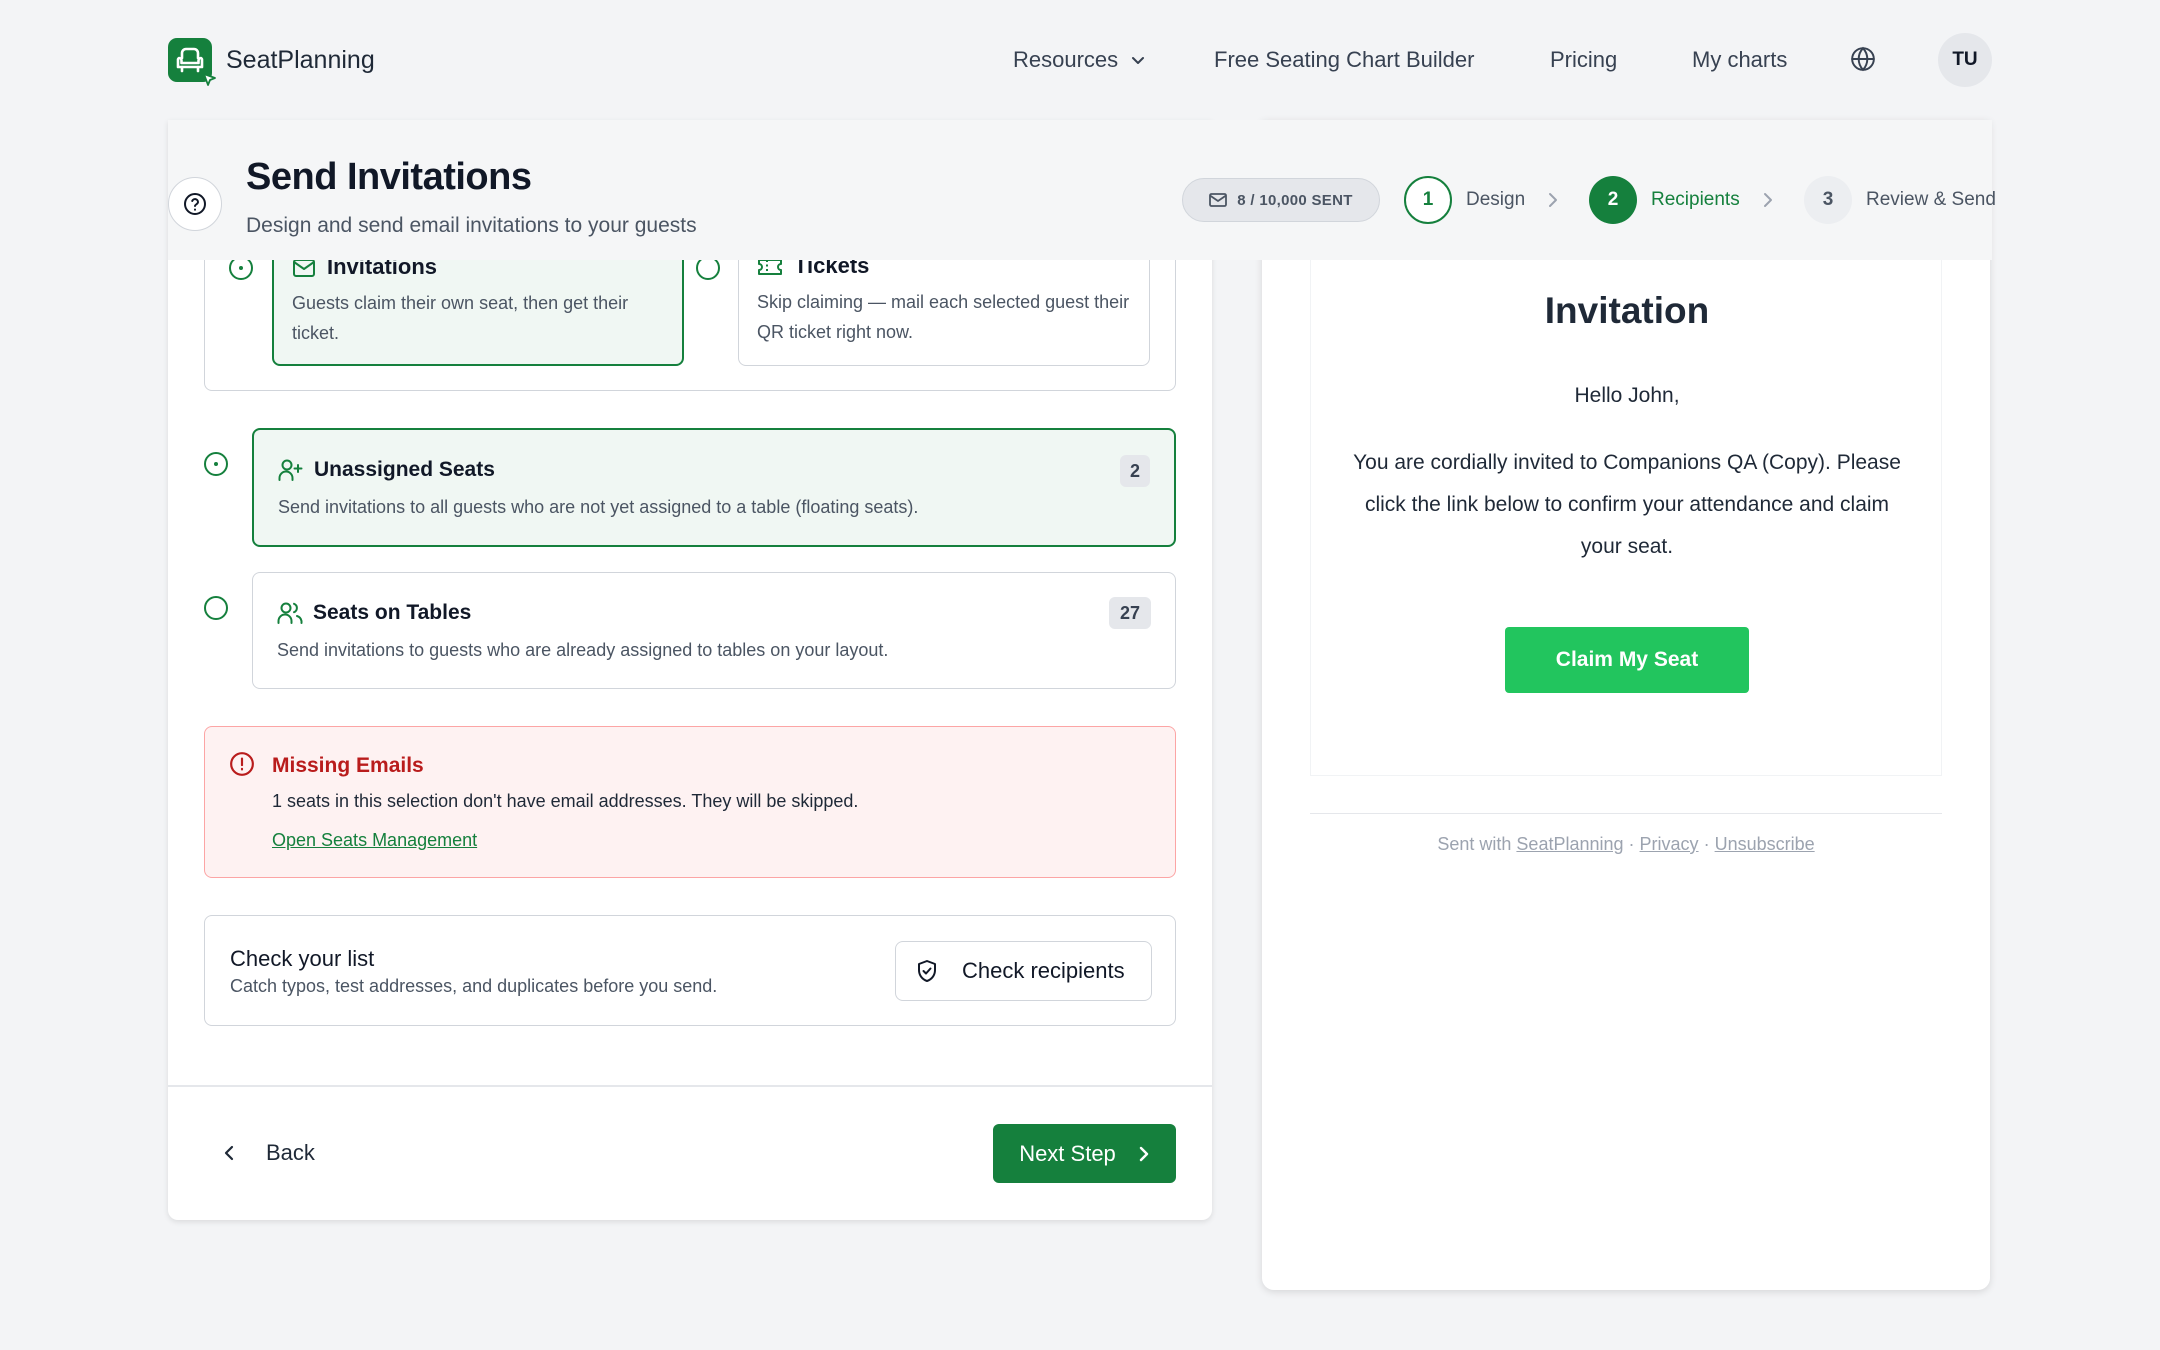 The height and width of the screenshot is (1350, 2160). I want to click on check-list-title: Check your list, so click(302, 958).